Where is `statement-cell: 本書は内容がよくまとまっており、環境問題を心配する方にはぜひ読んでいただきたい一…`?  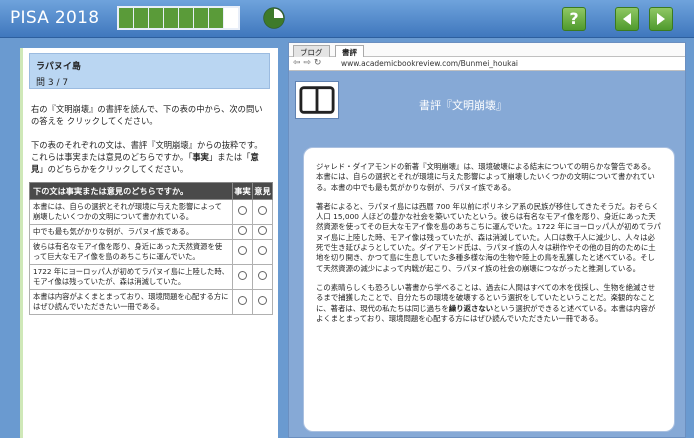
statement-cell: 本書は内容がよくまとまっており、環境問題を心配する方にはぜひ読んでいただきたい一… is located at coordinates (131, 302).